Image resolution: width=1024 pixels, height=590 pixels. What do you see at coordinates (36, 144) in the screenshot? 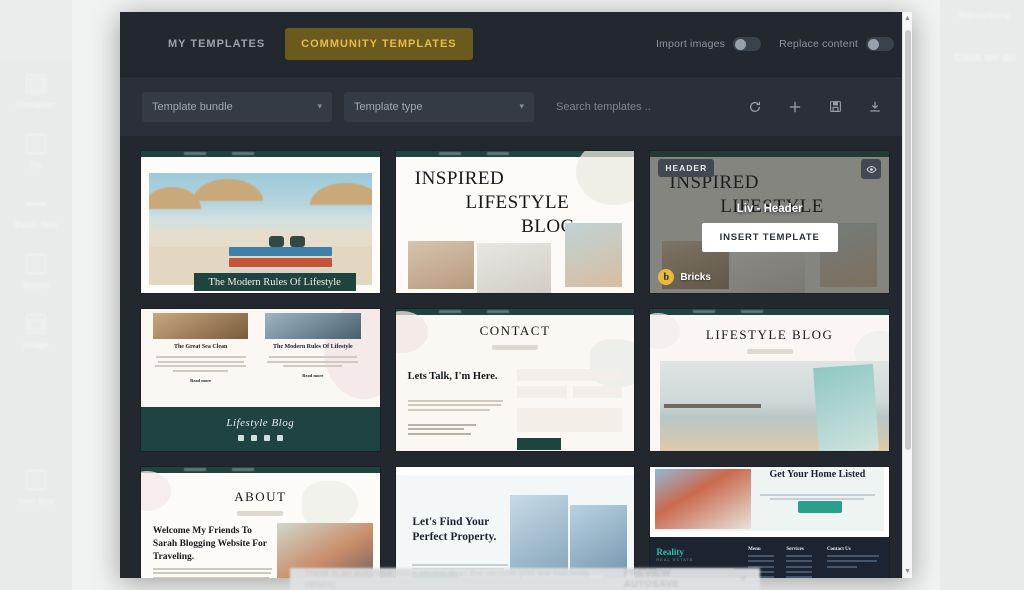
I see `div-icon` at bounding box center [36, 144].